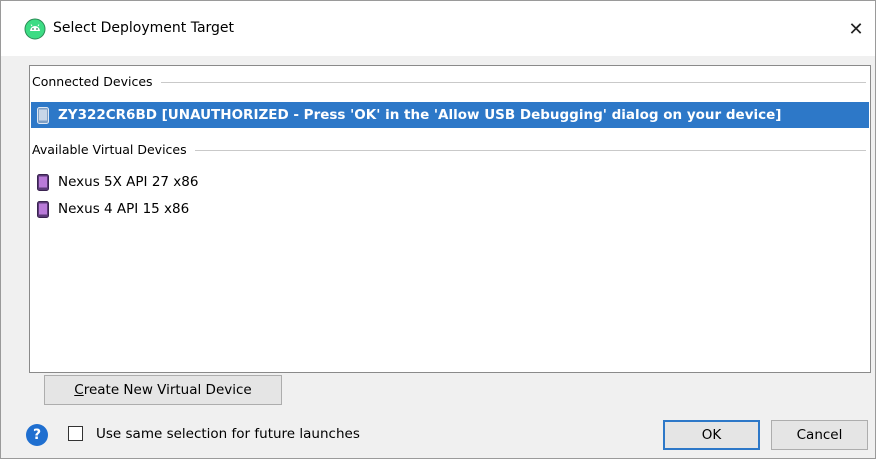 The width and height of the screenshot is (876, 459). I want to click on list-item-nexus-5x-api-27: Nexus 5X API 27 x86, so click(450, 182).